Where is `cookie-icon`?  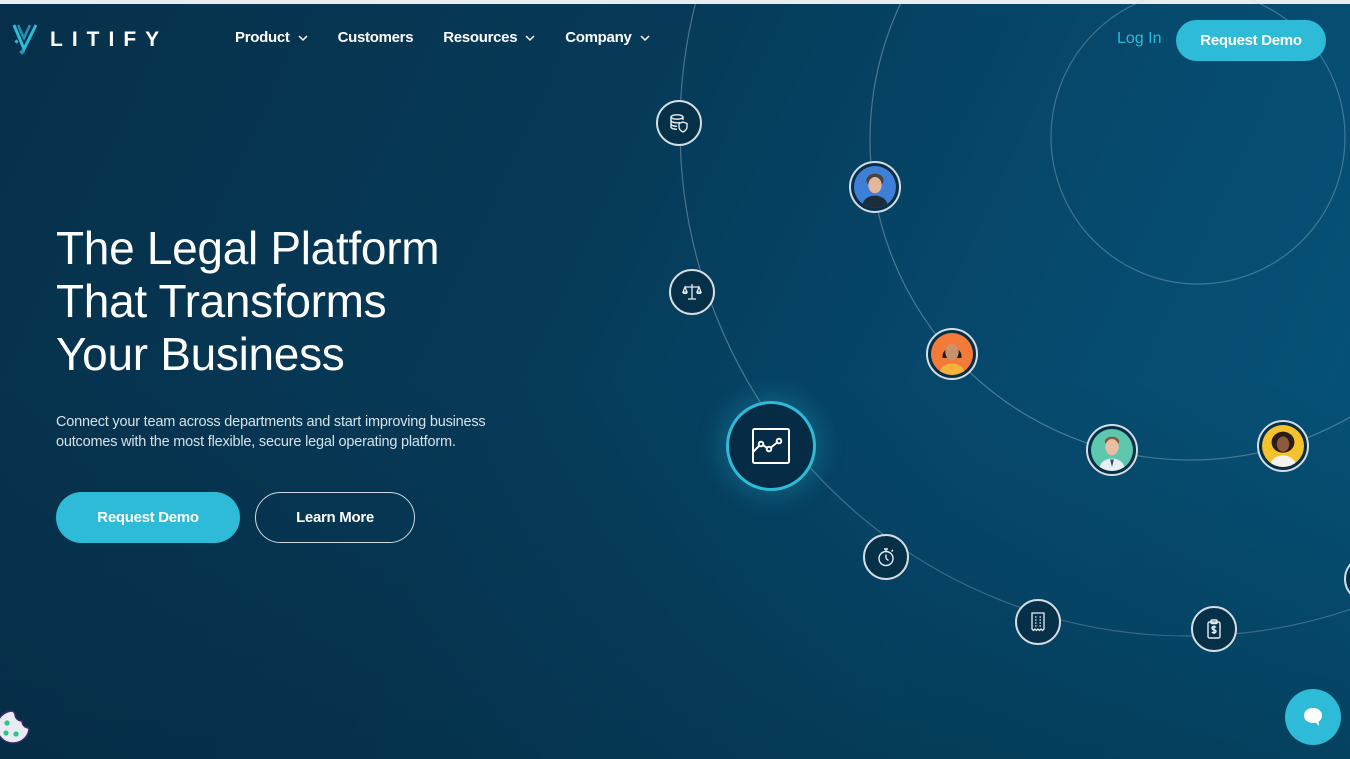 cookie-icon is located at coordinates (15, 727).